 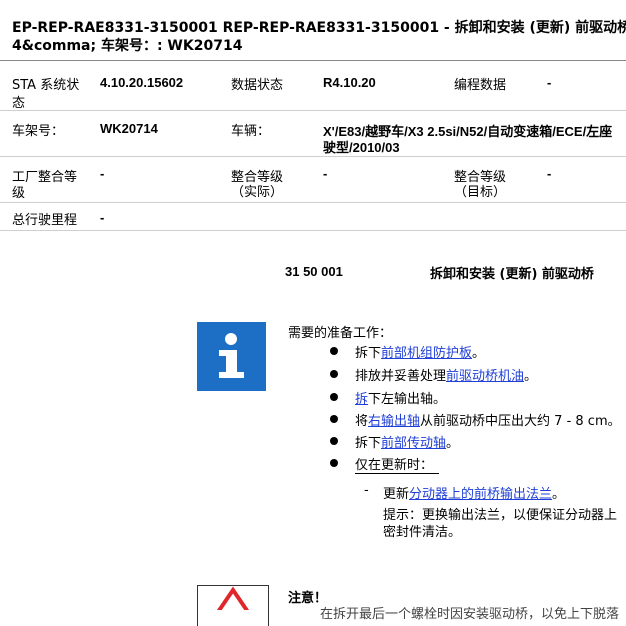 I want to click on warning-icon, so click(x=233, y=605).